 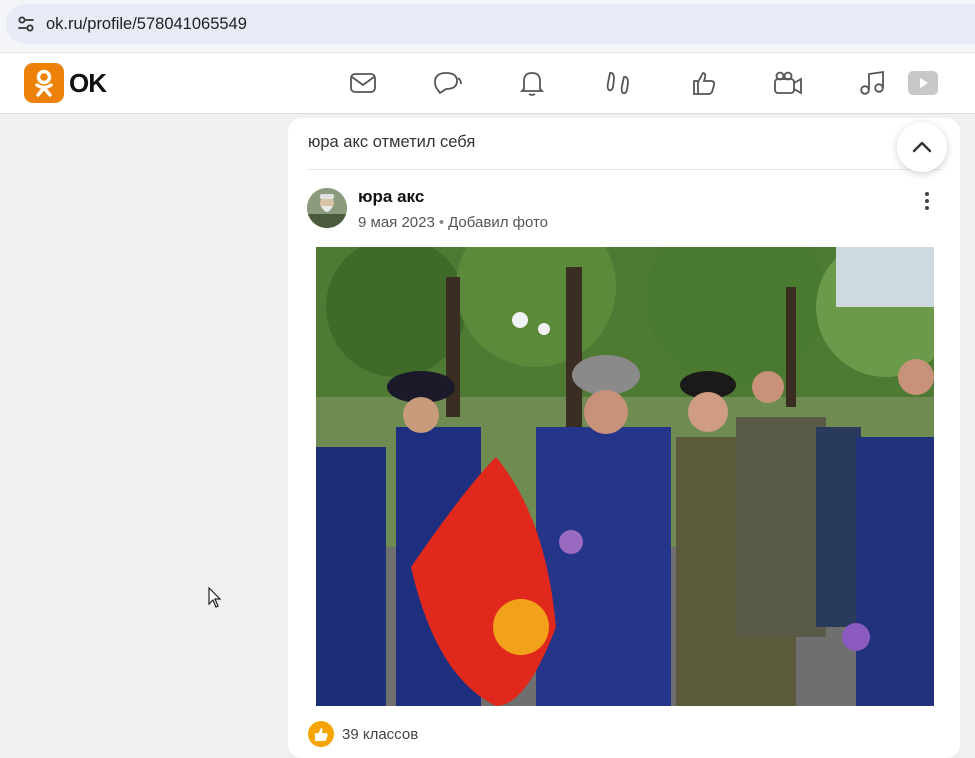 What do you see at coordinates (448, 83) in the screenshot?
I see `discussions-icon` at bounding box center [448, 83].